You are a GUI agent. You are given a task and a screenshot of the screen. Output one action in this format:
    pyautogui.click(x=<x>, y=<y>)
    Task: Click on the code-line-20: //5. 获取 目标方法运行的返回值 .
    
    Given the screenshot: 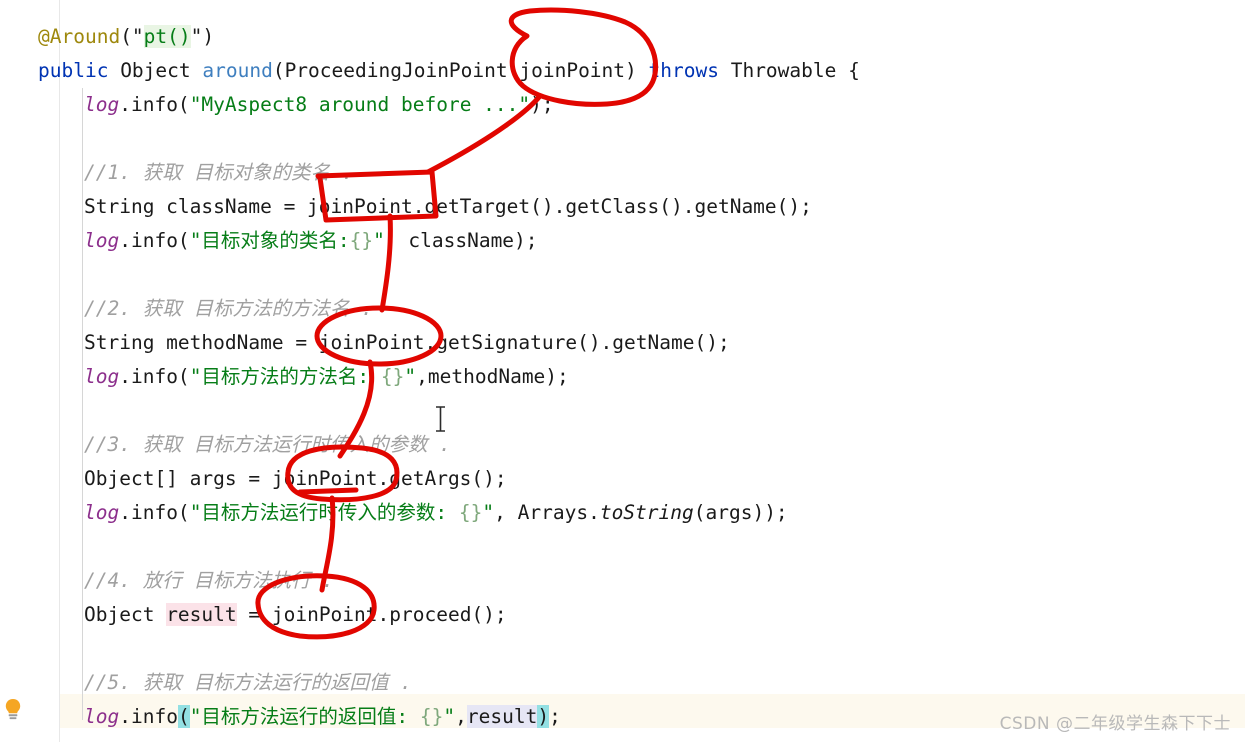 What is the action you would take?
    pyautogui.click(x=206, y=683)
    